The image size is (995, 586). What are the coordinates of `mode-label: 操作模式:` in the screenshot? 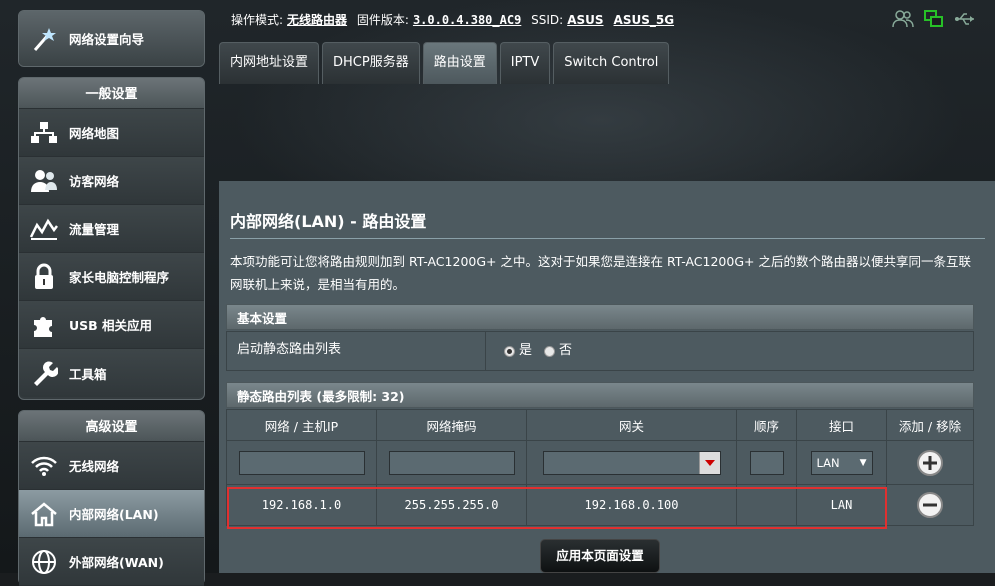 It's located at (257, 20).